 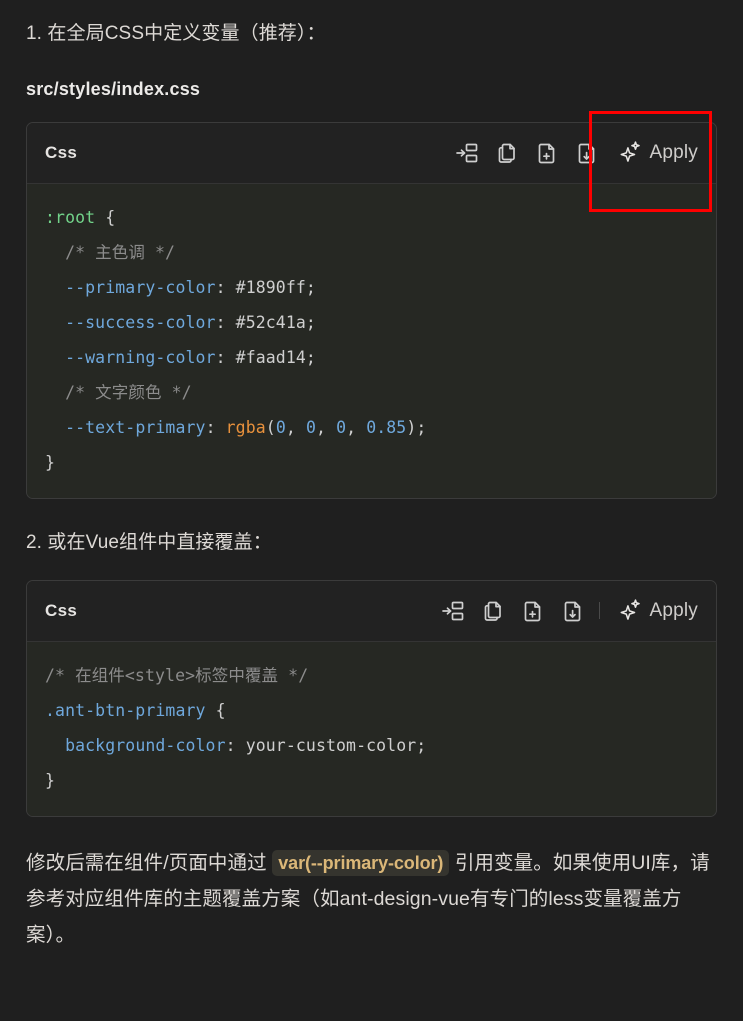 I want to click on step-2-text: 2. 或在Vue组件中直接覆盖：, so click(x=149, y=543).